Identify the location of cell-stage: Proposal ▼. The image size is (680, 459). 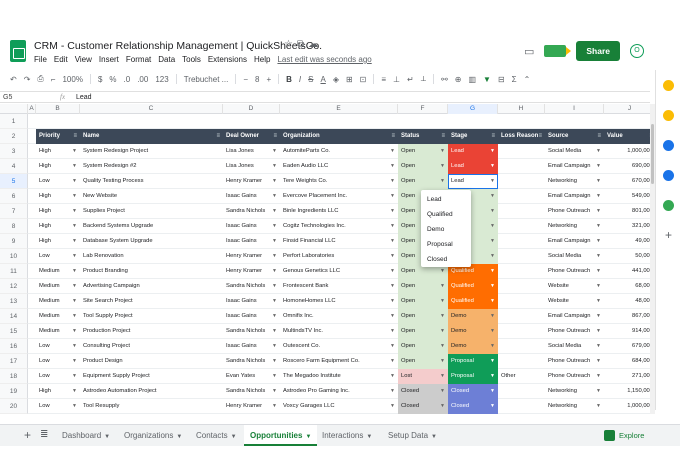
(473, 361).